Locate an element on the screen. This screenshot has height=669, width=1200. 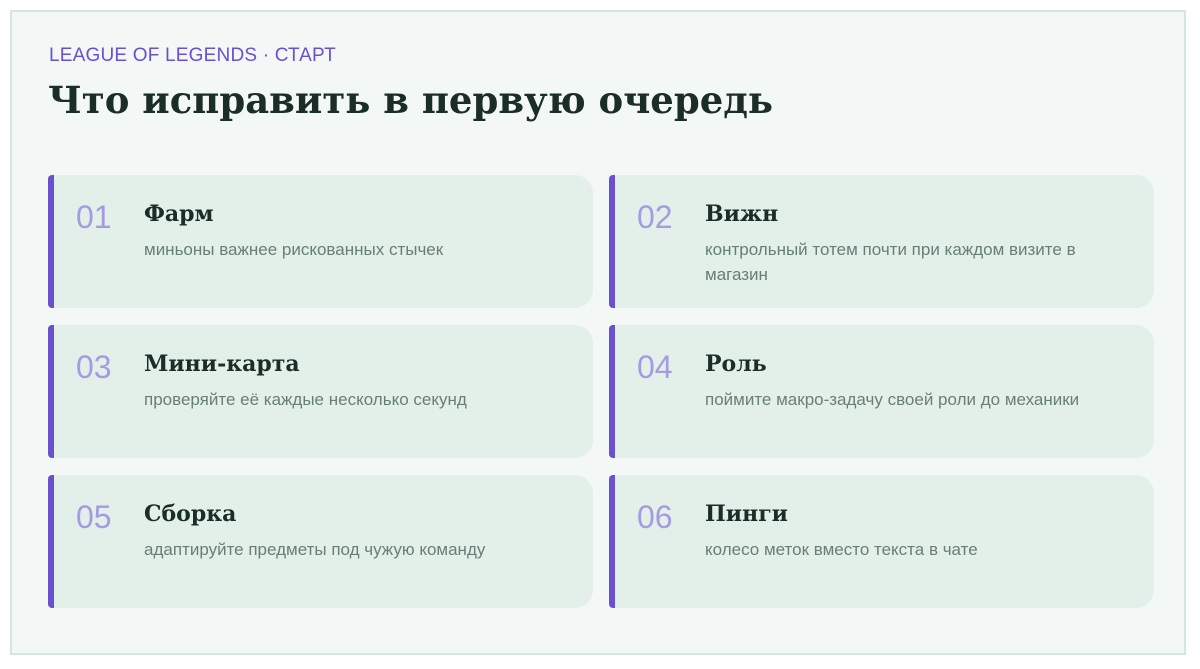
tip-number: 06 is located at coordinates (655, 517).